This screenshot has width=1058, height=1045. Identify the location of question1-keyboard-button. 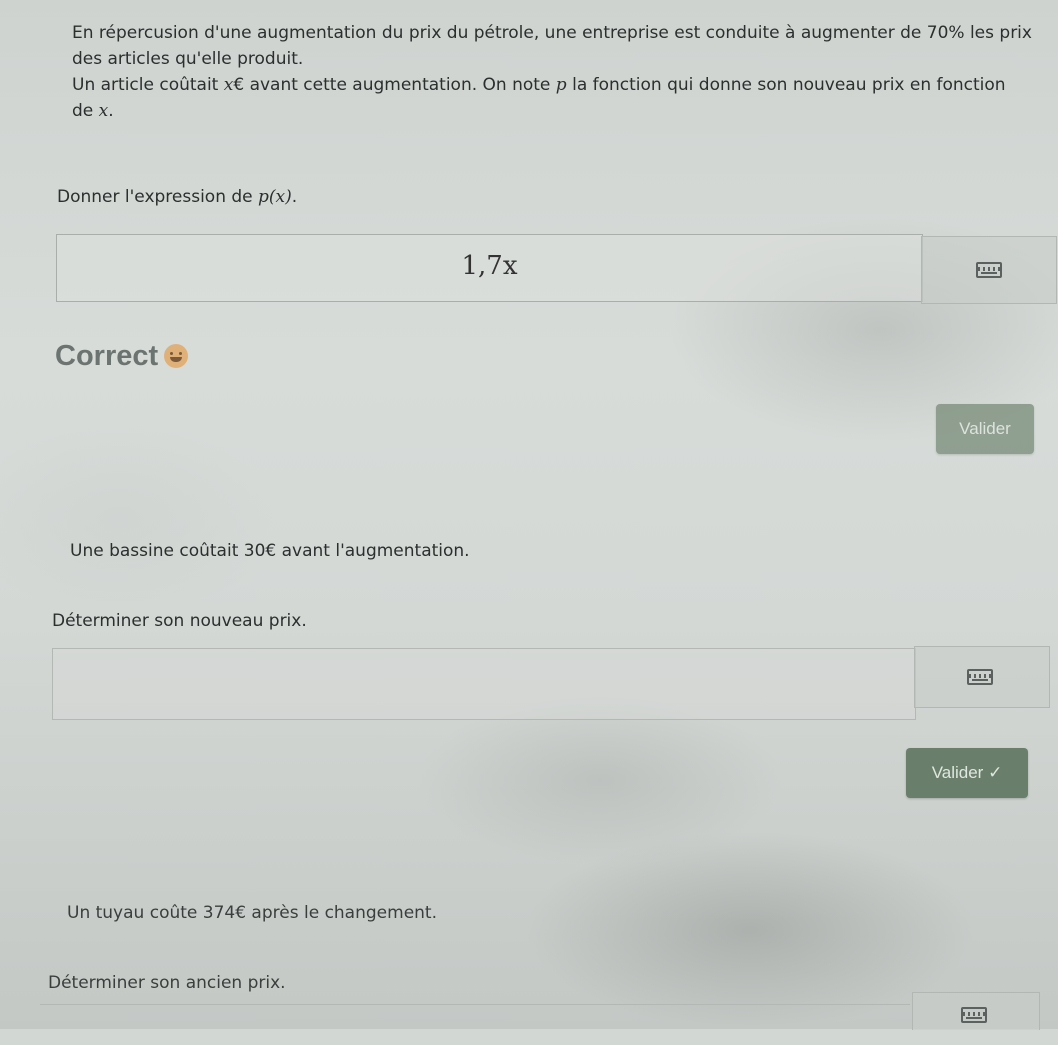
(989, 270).